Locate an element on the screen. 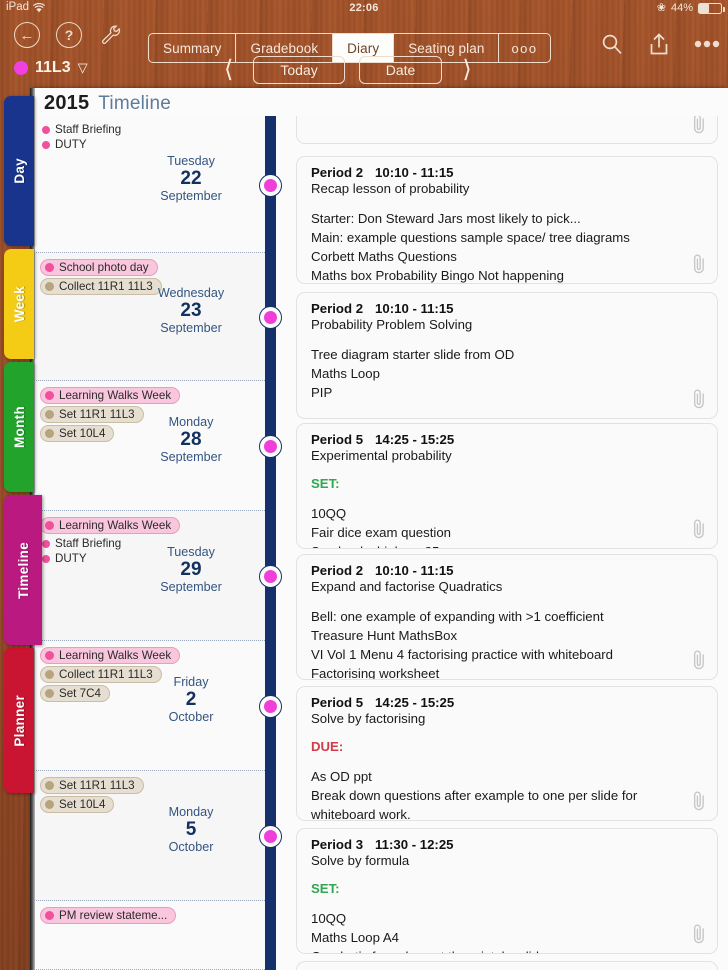 Image resolution: width=728 pixels, height=970 pixels. side-tab-label: Planner is located at coordinates (19, 720).